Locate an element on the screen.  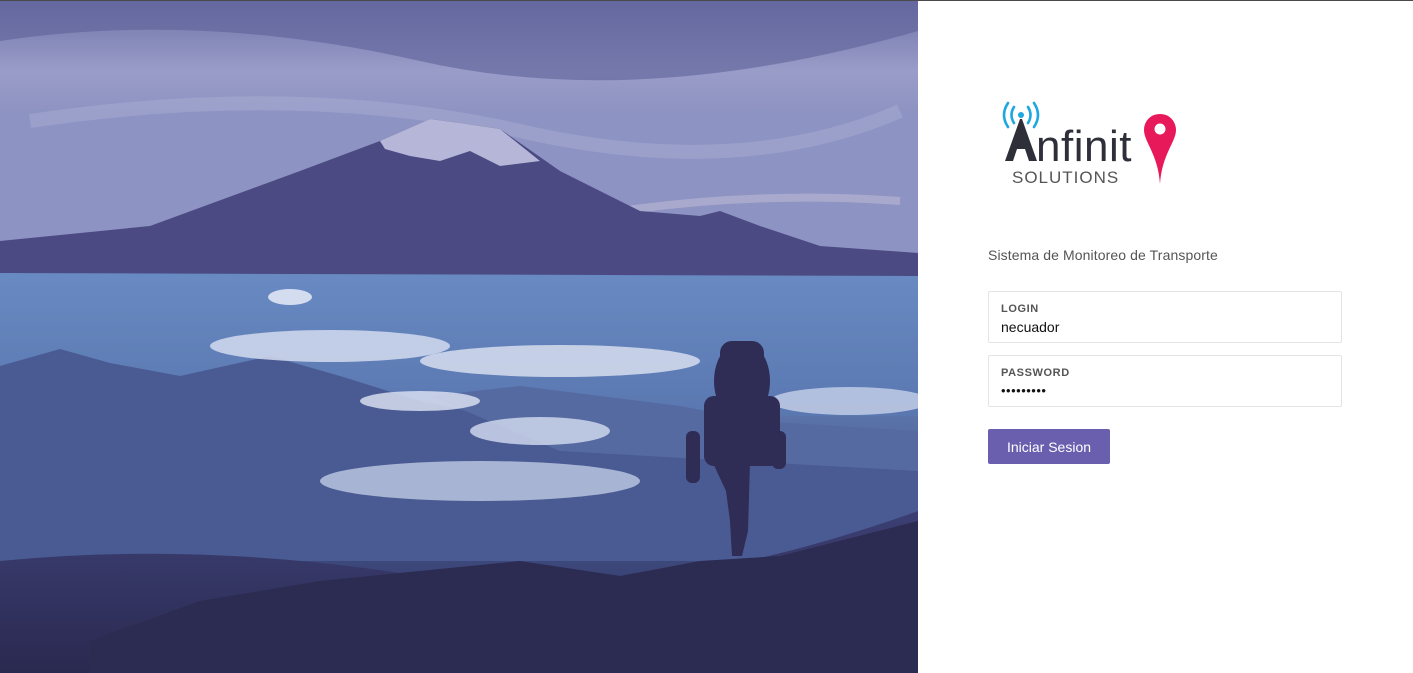
logo-icon: nfinit SOLUTIONS is located at coordinates (1089, 144).